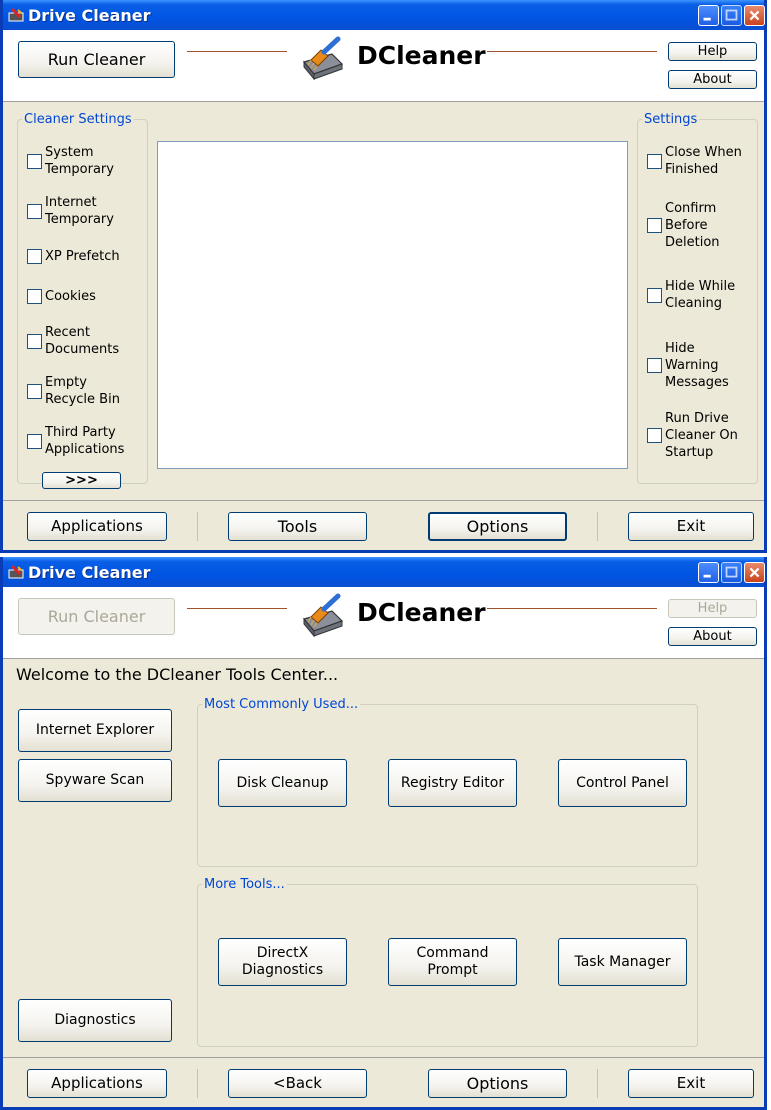  What do you see at coordinates (297, 1083) in the screenshot?
I see `back-button: <Back` at bounding box center [297, 1083].